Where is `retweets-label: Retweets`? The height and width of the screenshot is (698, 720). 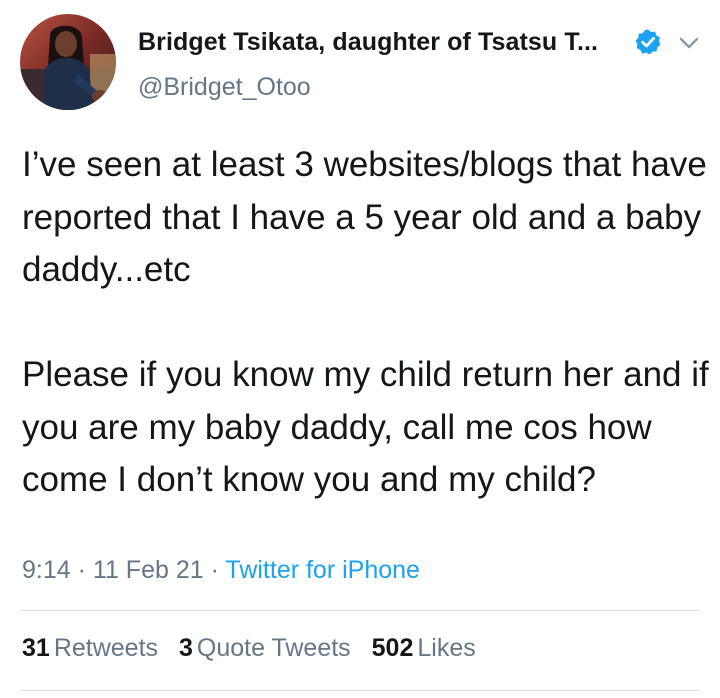 retweets-label: Retweets is located at coordinates (106, 648).